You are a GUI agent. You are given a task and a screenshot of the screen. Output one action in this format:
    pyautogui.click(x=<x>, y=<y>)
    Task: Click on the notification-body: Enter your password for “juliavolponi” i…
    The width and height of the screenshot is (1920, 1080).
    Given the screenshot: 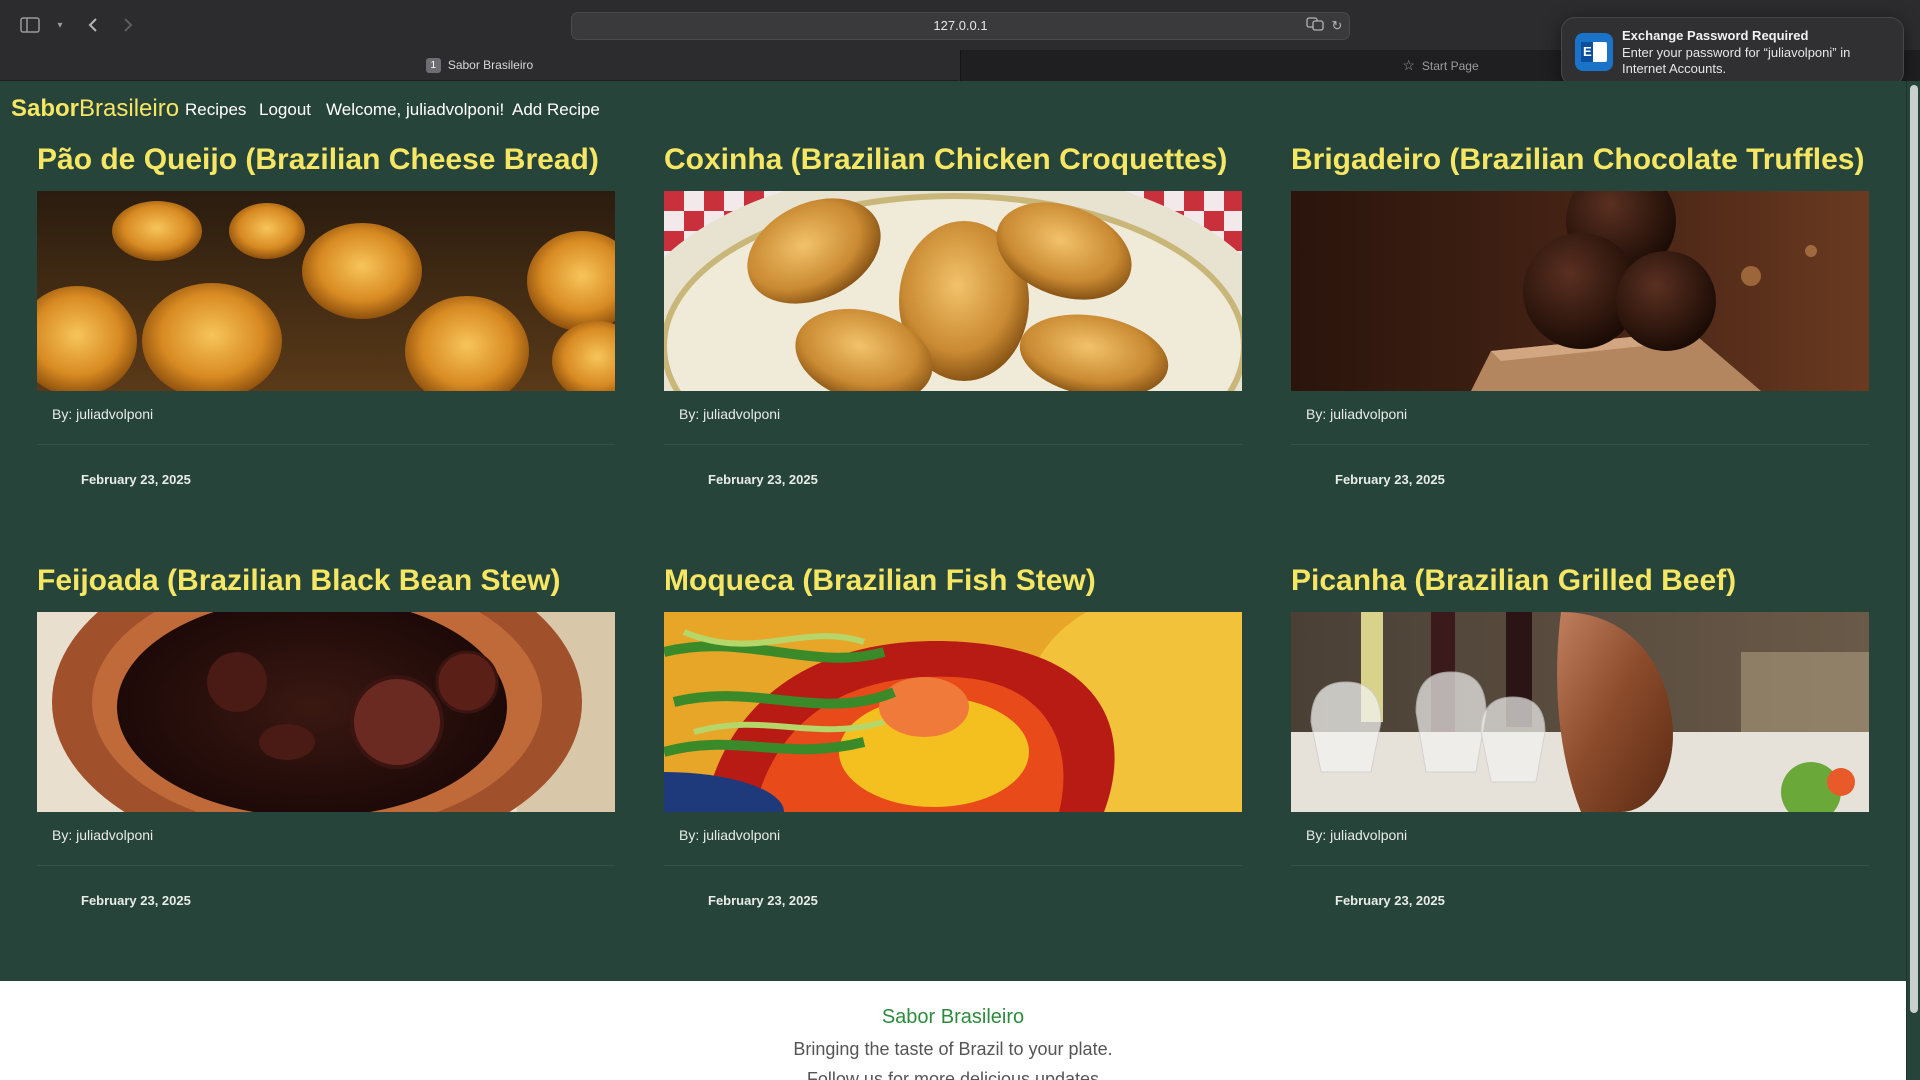 What is the action you would take?
    pyautogui.click(x=1736, y=60)
    